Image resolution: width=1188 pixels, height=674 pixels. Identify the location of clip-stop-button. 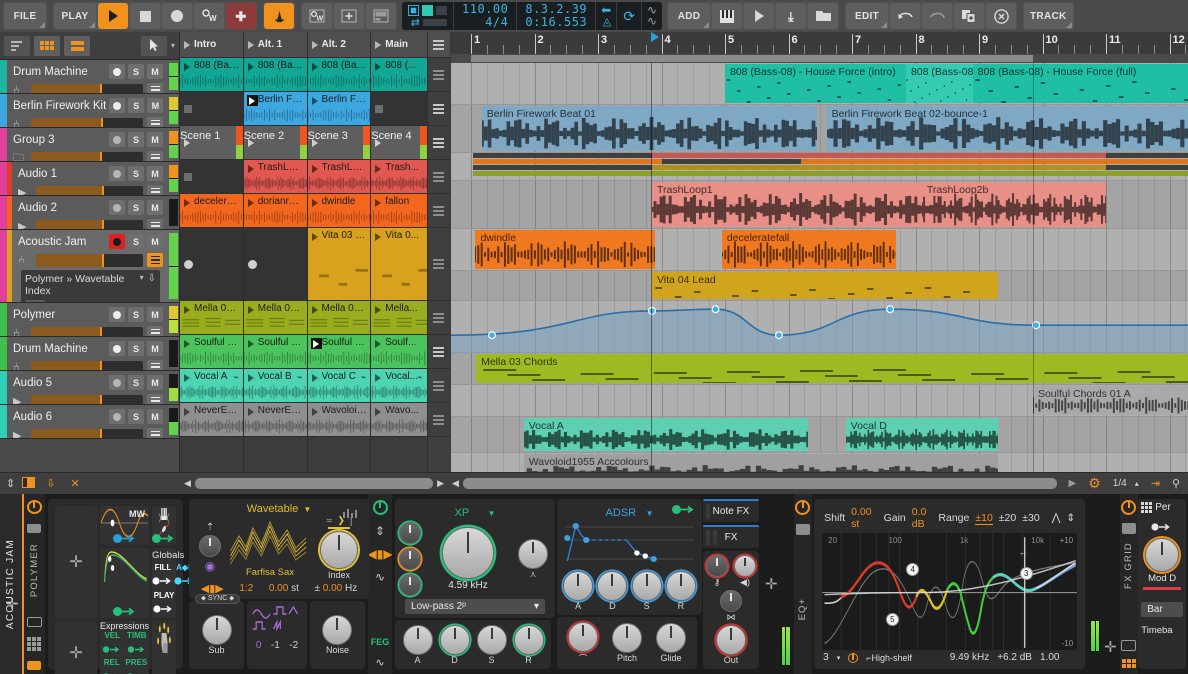
(188, 176).